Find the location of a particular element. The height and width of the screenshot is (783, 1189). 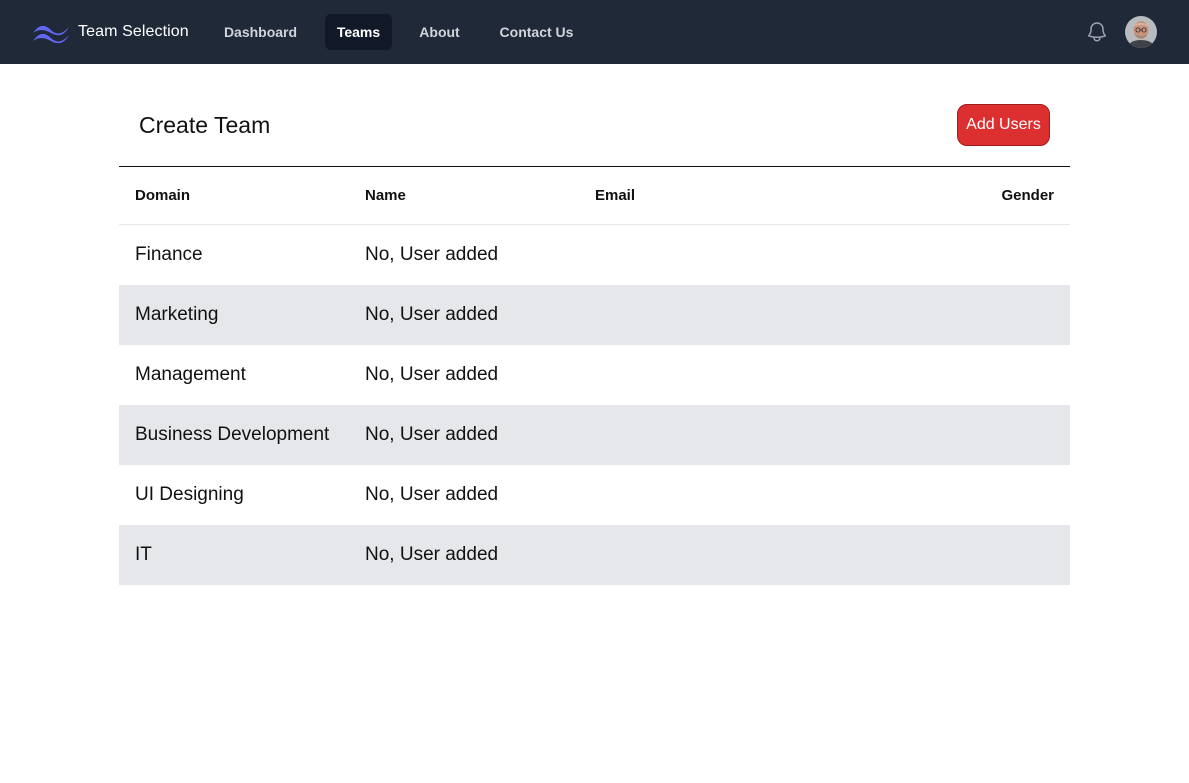

brand-logo-icon is located at coordinates (51, 34).